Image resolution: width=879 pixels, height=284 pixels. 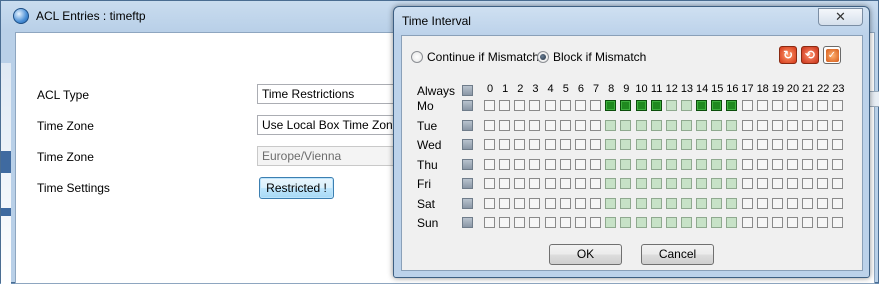 I want to click on hour-label: 11, so click(x=657, y=89).